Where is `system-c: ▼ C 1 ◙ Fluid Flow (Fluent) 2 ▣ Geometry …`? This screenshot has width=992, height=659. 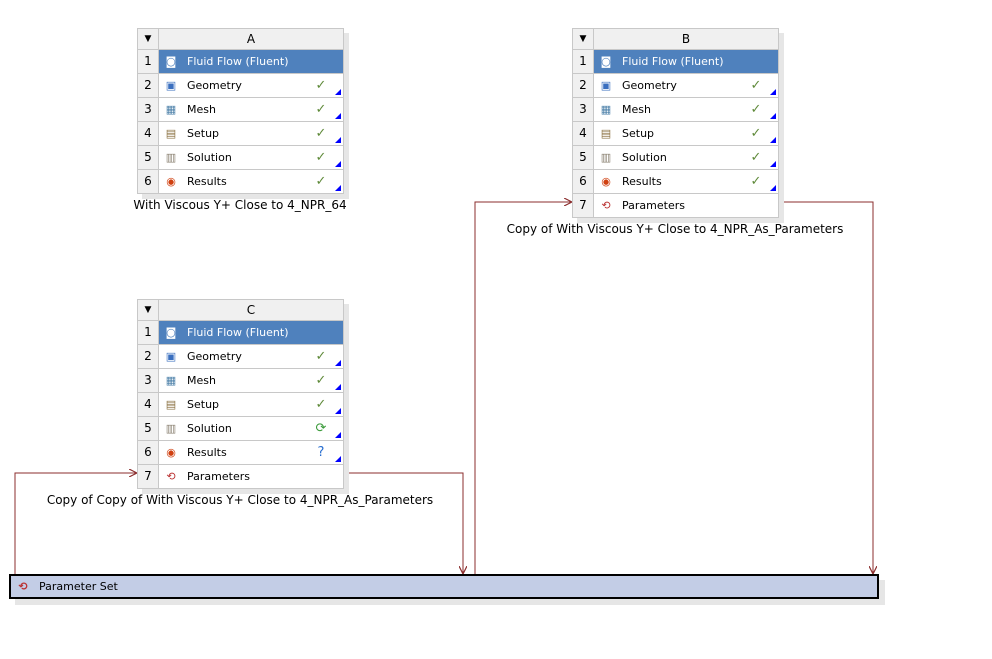 system-c: ▼ C 1 ◙ Fluid Flow (Fluent) 2 ▣ Geometry … is located at coordinates (240, 394).